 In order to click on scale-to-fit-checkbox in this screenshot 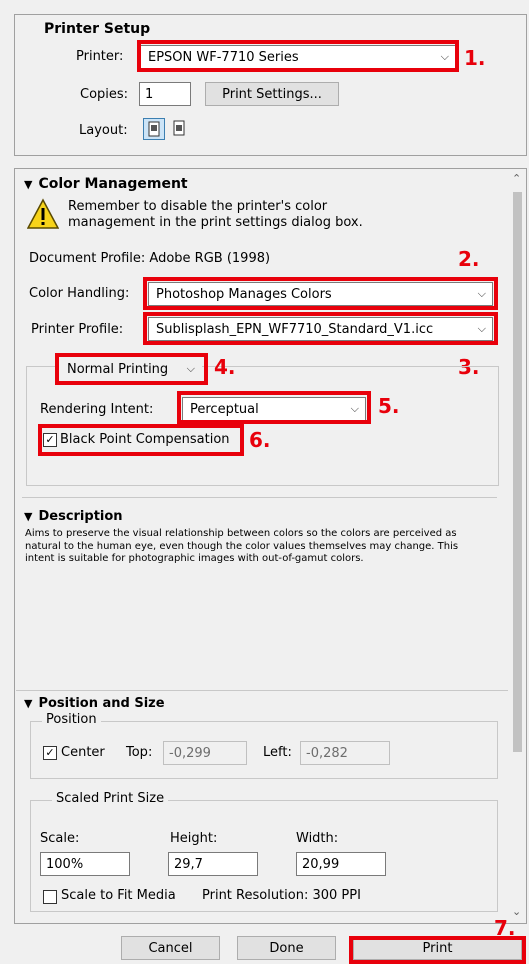, I will do `click(50, 897)`.